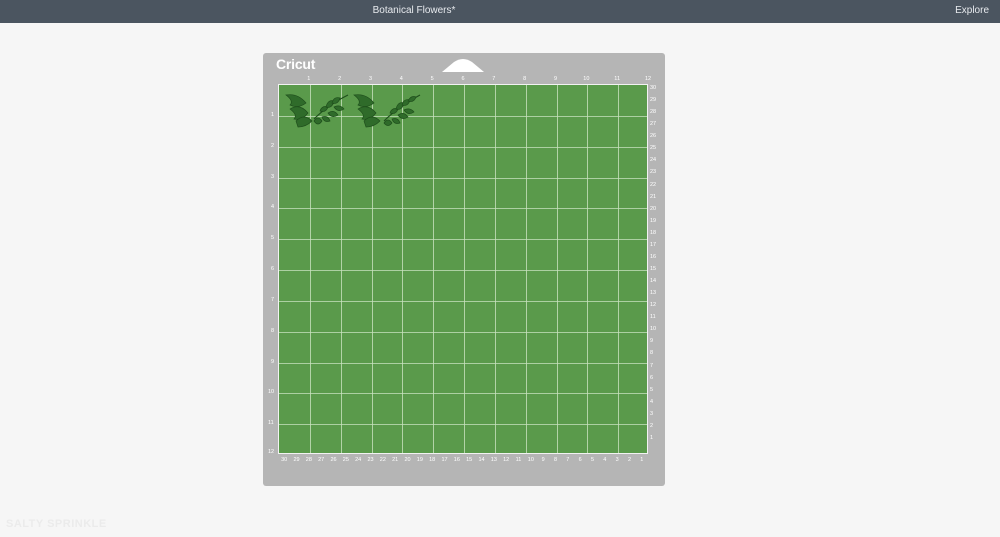 This screenshot has height=537, width=1000. What do you see at coordinates (296, 64) in the screenshot?
I see `cricut-logo: Cricut` at bounding box center [296, 64].